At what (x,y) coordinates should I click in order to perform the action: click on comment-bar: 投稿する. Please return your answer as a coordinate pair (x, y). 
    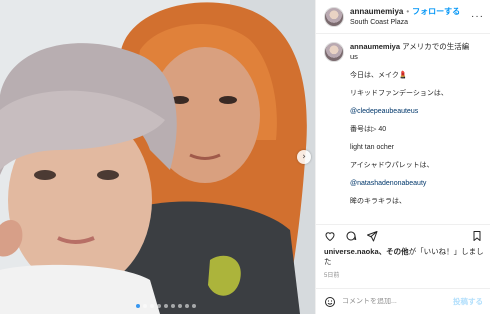
    Looking at the image, I should click on (403, 301).